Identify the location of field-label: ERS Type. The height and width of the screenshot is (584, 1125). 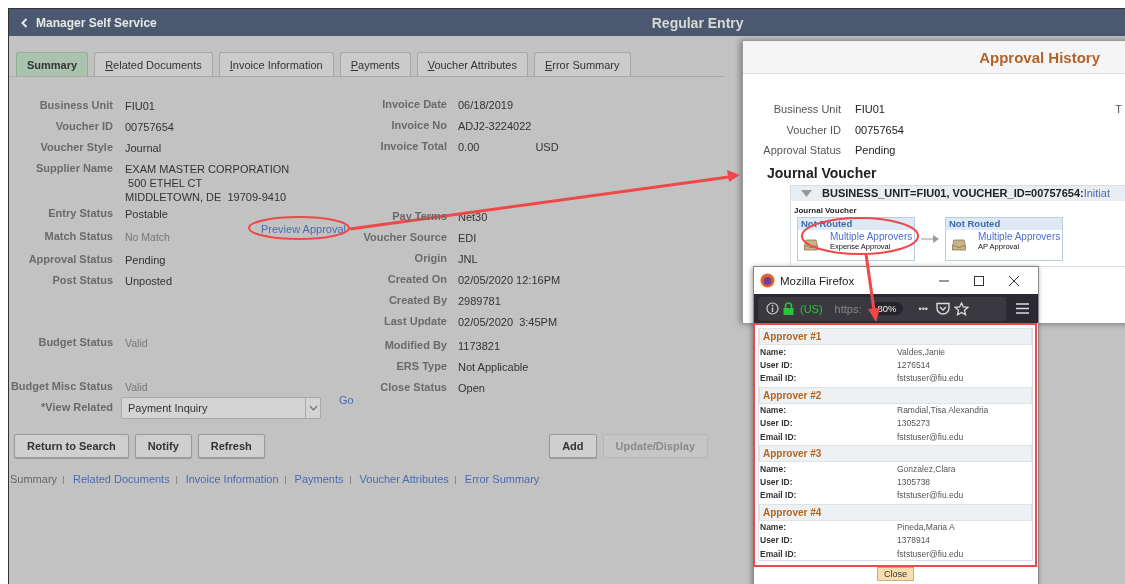
(421, 366).